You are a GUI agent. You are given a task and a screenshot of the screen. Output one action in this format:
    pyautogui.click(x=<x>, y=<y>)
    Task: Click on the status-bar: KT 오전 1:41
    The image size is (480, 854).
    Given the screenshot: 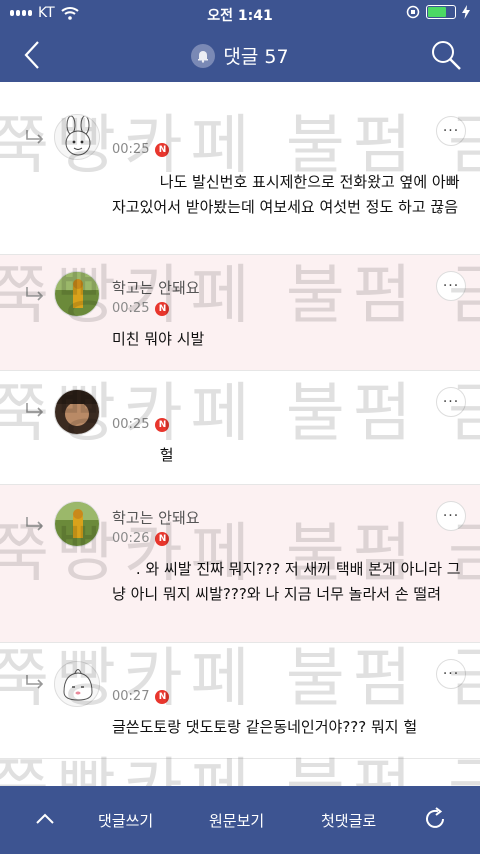 What is the action you would take?
    pyautogui.click(x=240, y=14)
    